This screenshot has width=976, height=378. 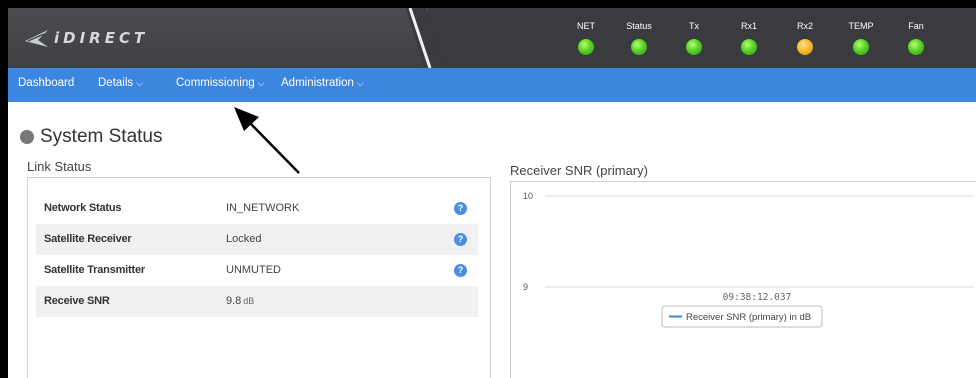 I want to click on link-status-title: Link Status, so click(x=59, y=166).